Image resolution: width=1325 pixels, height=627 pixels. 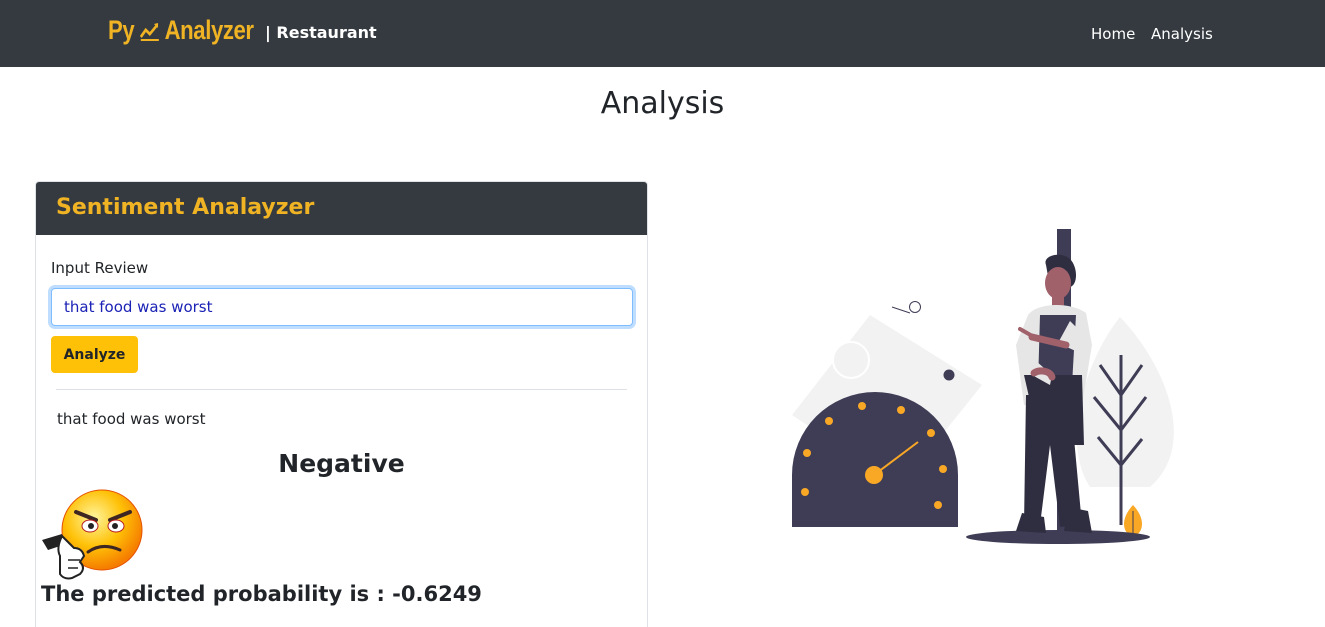 What do you see at coordinates (341, 208) in the screenshot?
I see `card-header: Sentiment Analayzer` at bounding box center [341, 208].